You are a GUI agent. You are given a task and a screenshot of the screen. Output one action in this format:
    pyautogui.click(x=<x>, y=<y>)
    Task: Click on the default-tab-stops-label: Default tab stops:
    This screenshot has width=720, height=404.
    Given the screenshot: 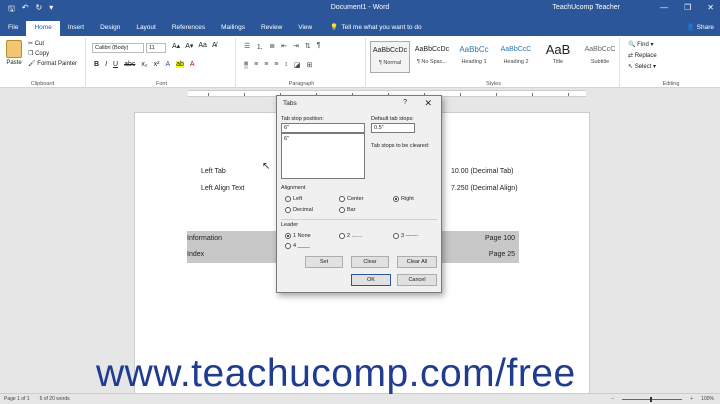 What is the action you would take?
    pyautogui.click(x=392, y=119)
    